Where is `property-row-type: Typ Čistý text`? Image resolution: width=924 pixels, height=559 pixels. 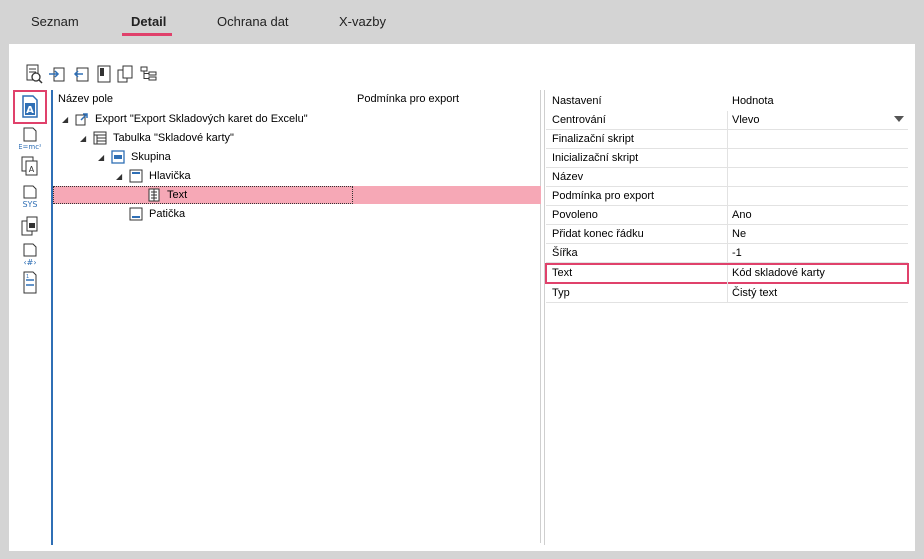 property-row-type: Typ Čistý text is located at coordinates (727, 293).